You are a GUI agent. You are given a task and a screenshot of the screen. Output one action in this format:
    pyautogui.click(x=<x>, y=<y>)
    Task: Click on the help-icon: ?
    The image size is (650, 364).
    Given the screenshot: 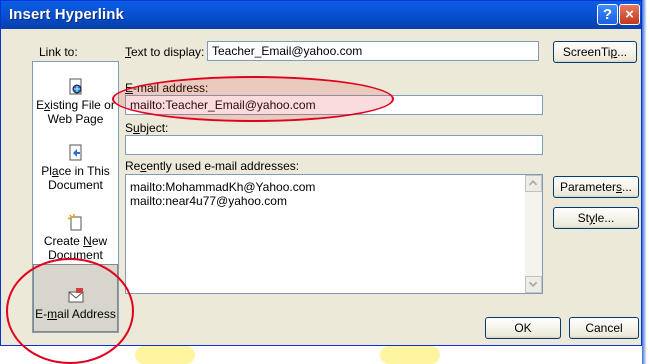 What is the action you would take?
    pyautogui.click(x=607, y=14)
    